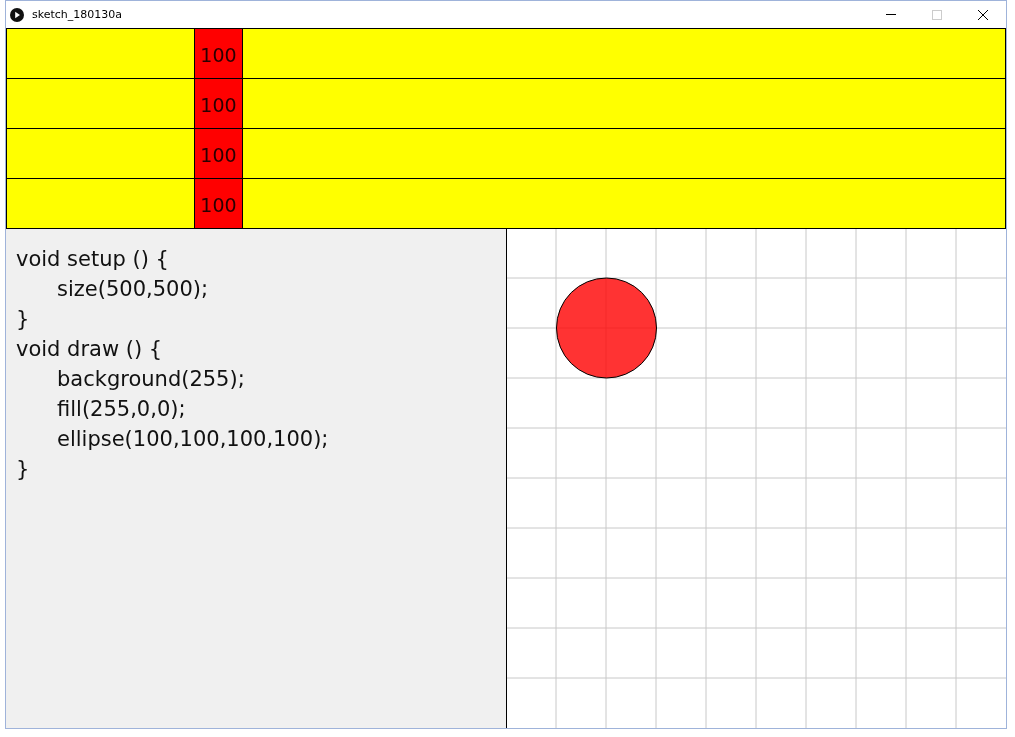 This screenshot has width=1015, height=737. What do you see at coordinates (133, 289) in the screenshot?
I see `code-line: size(500,500);` at bounding box center [133, 289].